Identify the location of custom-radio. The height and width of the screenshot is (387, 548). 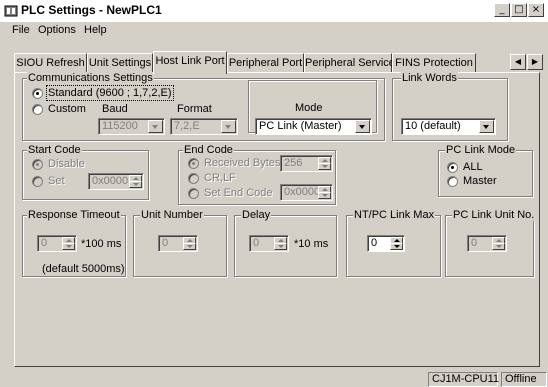
(37, 109).